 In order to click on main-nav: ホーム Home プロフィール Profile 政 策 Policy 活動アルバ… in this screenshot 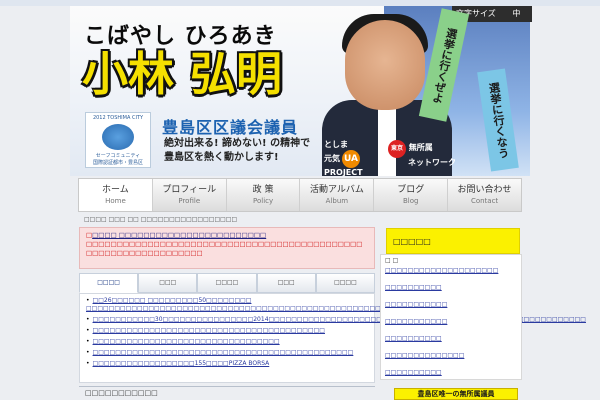, I will do `click(300, 195)`.